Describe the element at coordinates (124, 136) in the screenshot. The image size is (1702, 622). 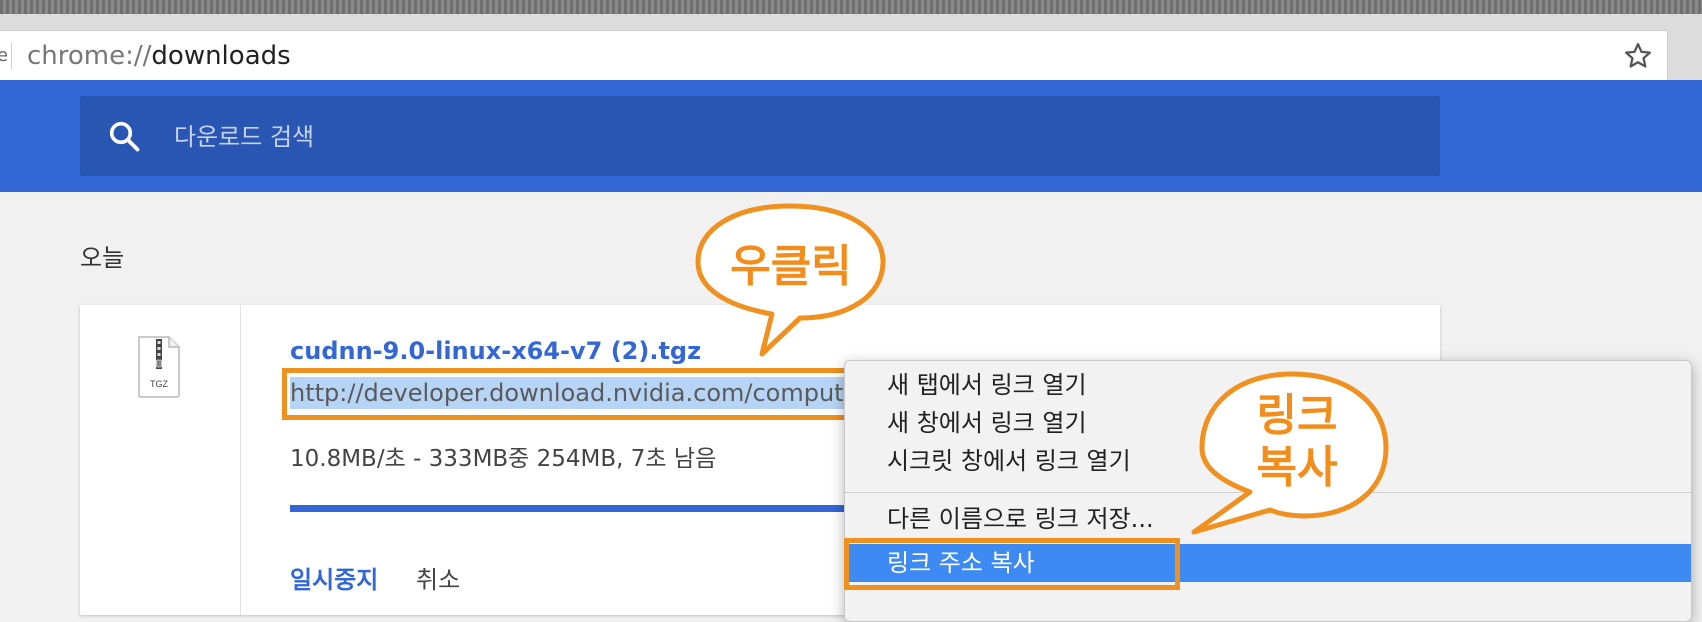
I see `search-icon` at that location.